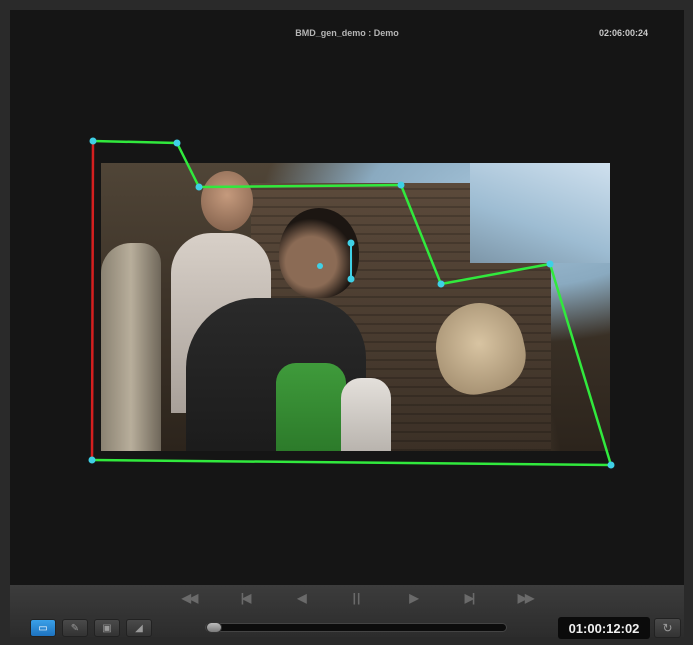 Image resolution: width=693 pixels, height=645 pixels. I want to click on skip-to-end-icon: ▶|, so click(469, 598).